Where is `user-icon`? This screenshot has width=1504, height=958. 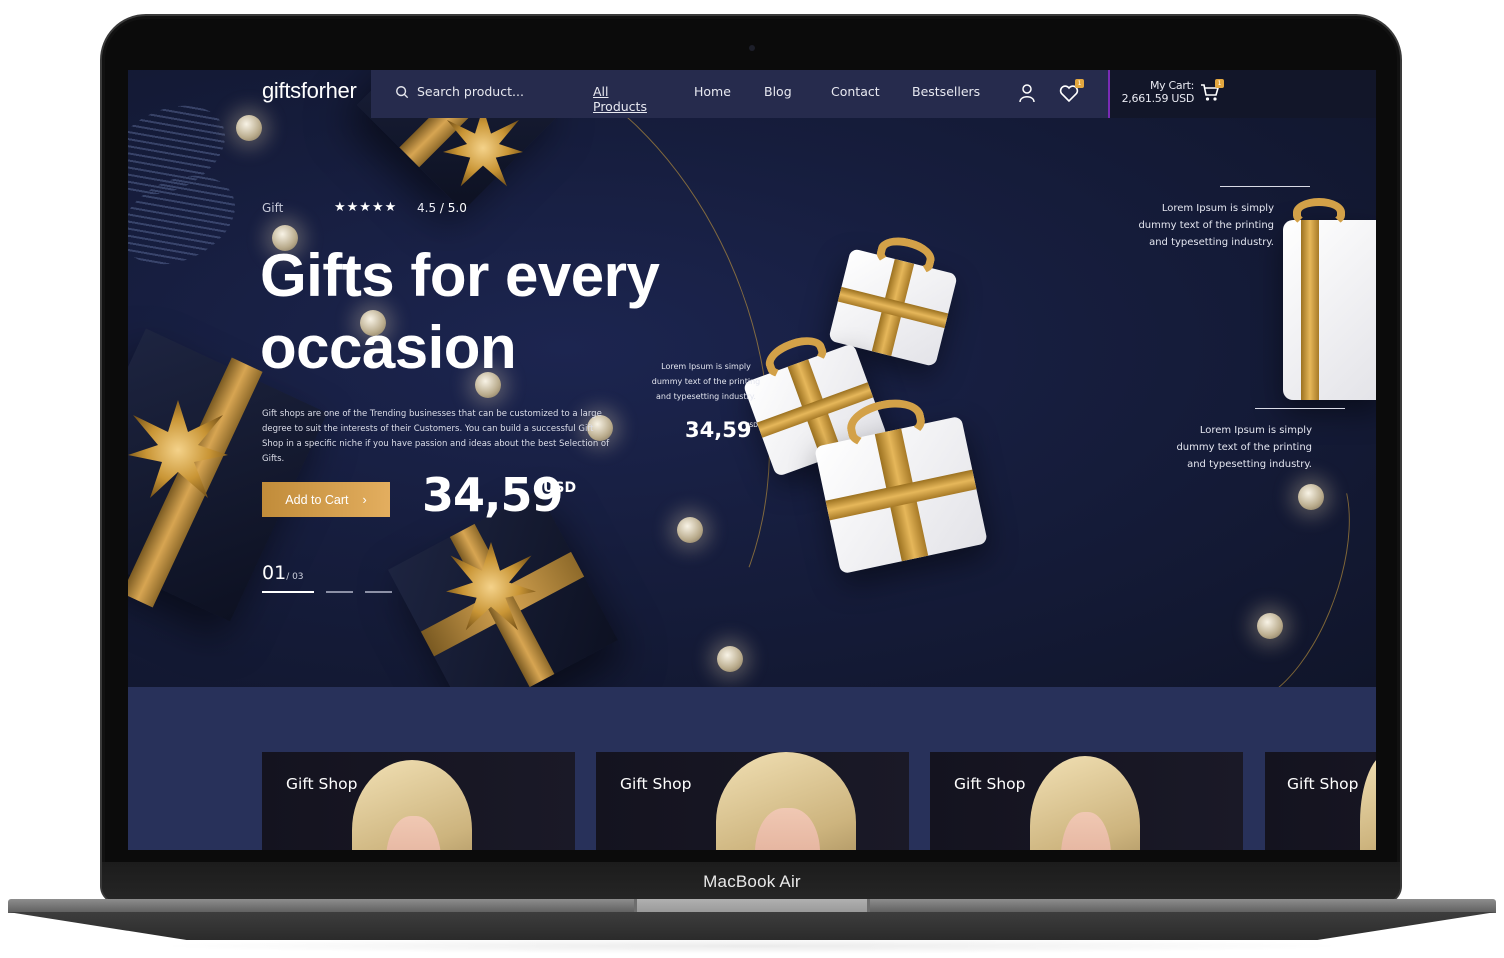
user-icon is located at coordinates (1027, 93).